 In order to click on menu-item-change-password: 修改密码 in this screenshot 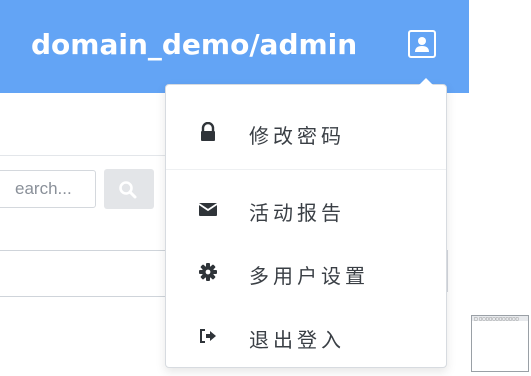, I will do `click(306, 132)`.